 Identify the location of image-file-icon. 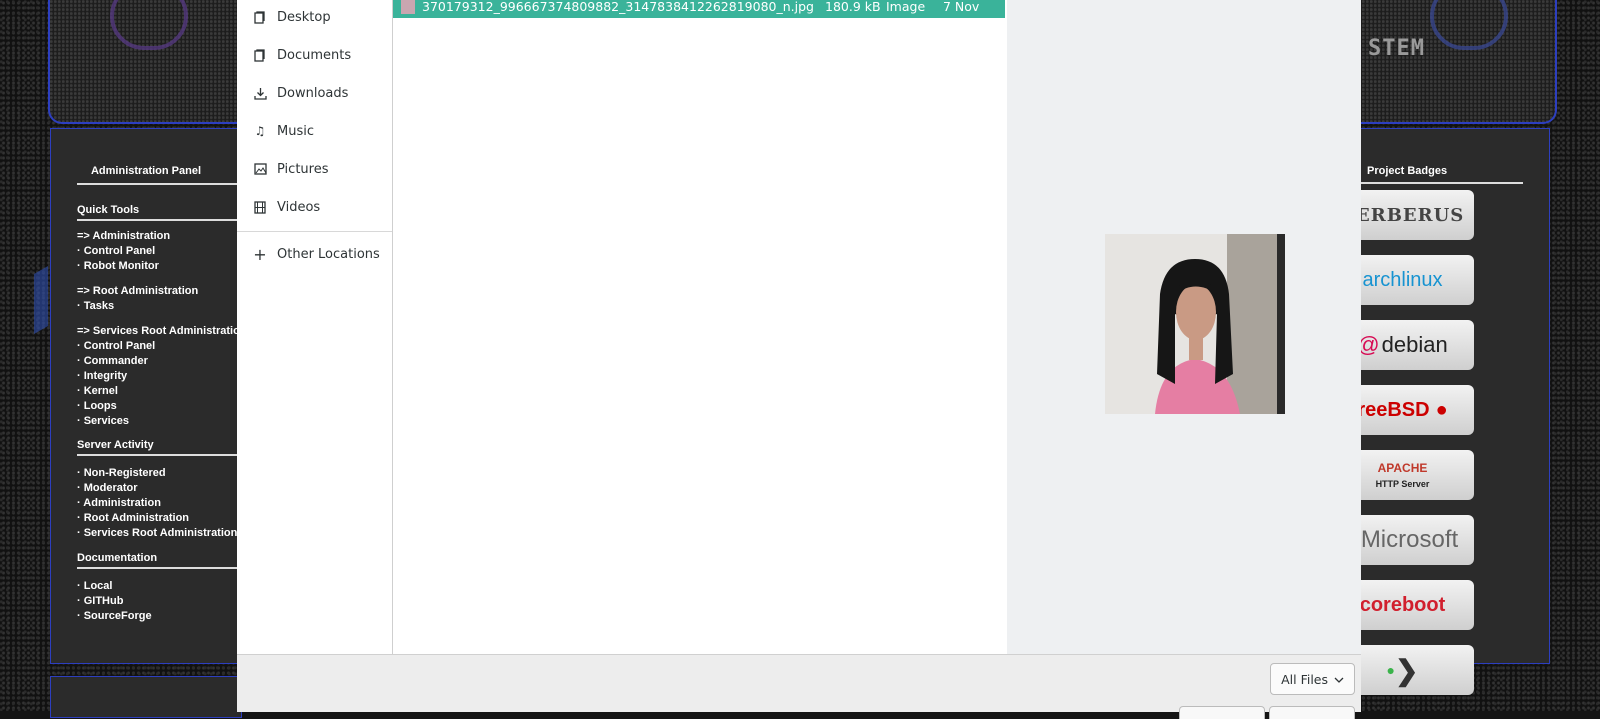
(408, 7).